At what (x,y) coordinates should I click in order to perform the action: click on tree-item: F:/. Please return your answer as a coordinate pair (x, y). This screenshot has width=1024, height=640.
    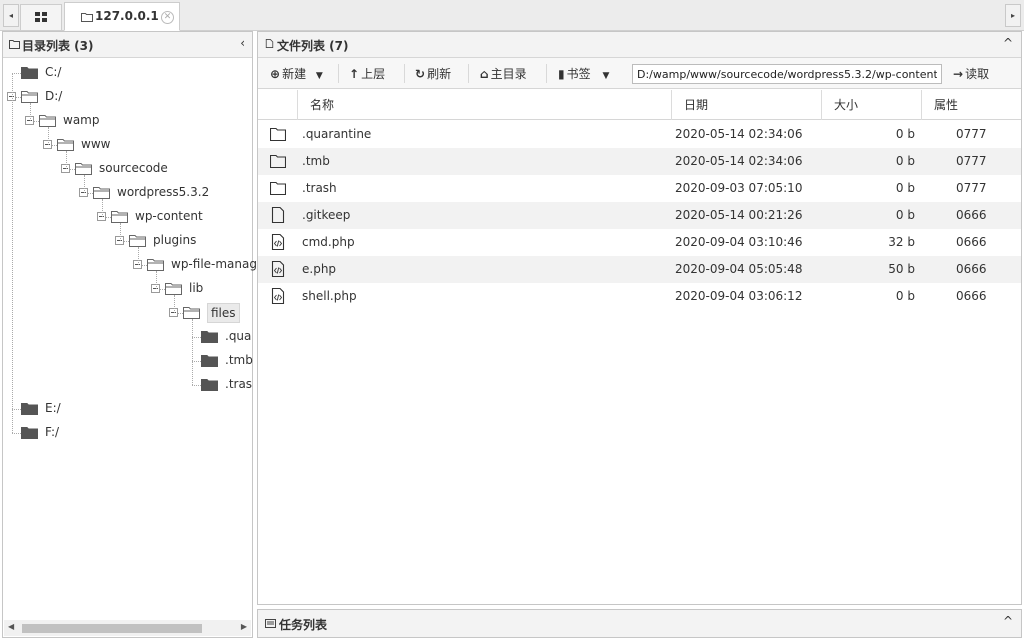
    Looking at the image, I should click on (127, 433).